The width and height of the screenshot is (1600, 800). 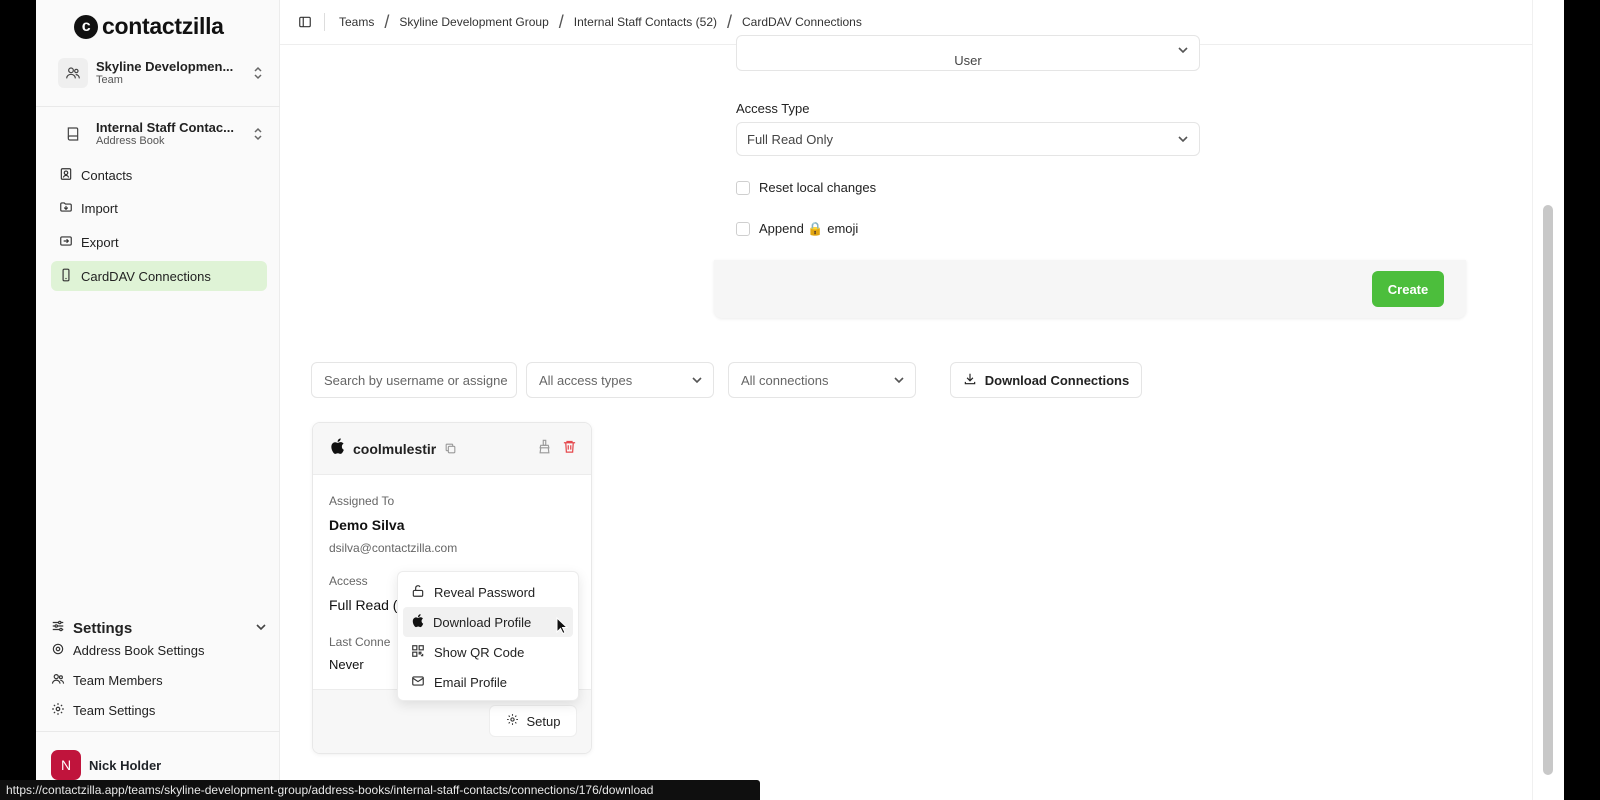 I want to click on access-label: Access, so click(x=348, y=581).